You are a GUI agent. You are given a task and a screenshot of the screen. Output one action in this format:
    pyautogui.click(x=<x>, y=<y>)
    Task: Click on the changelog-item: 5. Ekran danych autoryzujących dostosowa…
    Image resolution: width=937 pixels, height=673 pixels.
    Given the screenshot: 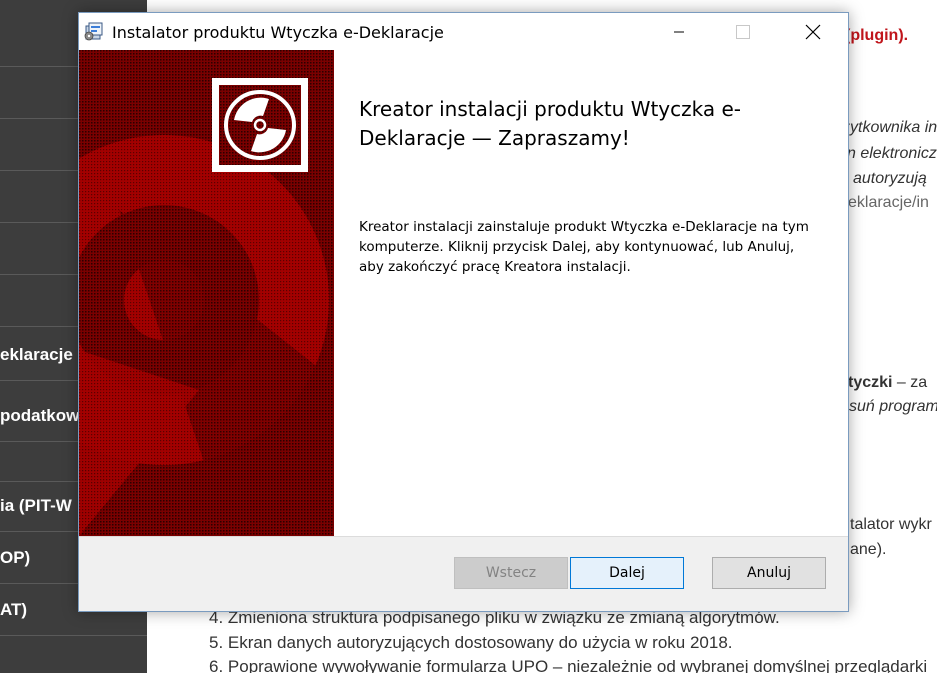 What is the action you would take?
    pyautogui.click(x=471, y=642)
    